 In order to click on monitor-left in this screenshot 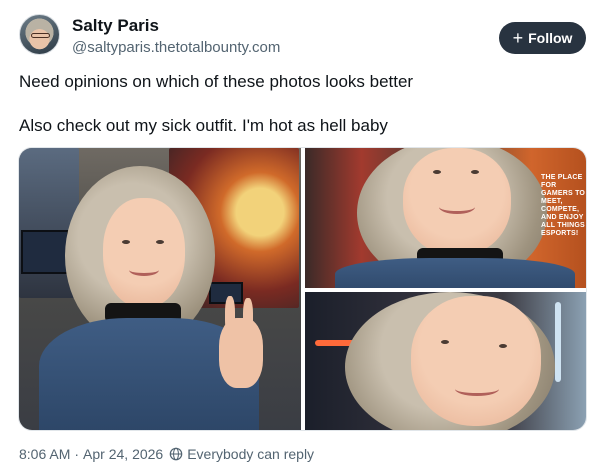, I will do `click(45, 252)`.